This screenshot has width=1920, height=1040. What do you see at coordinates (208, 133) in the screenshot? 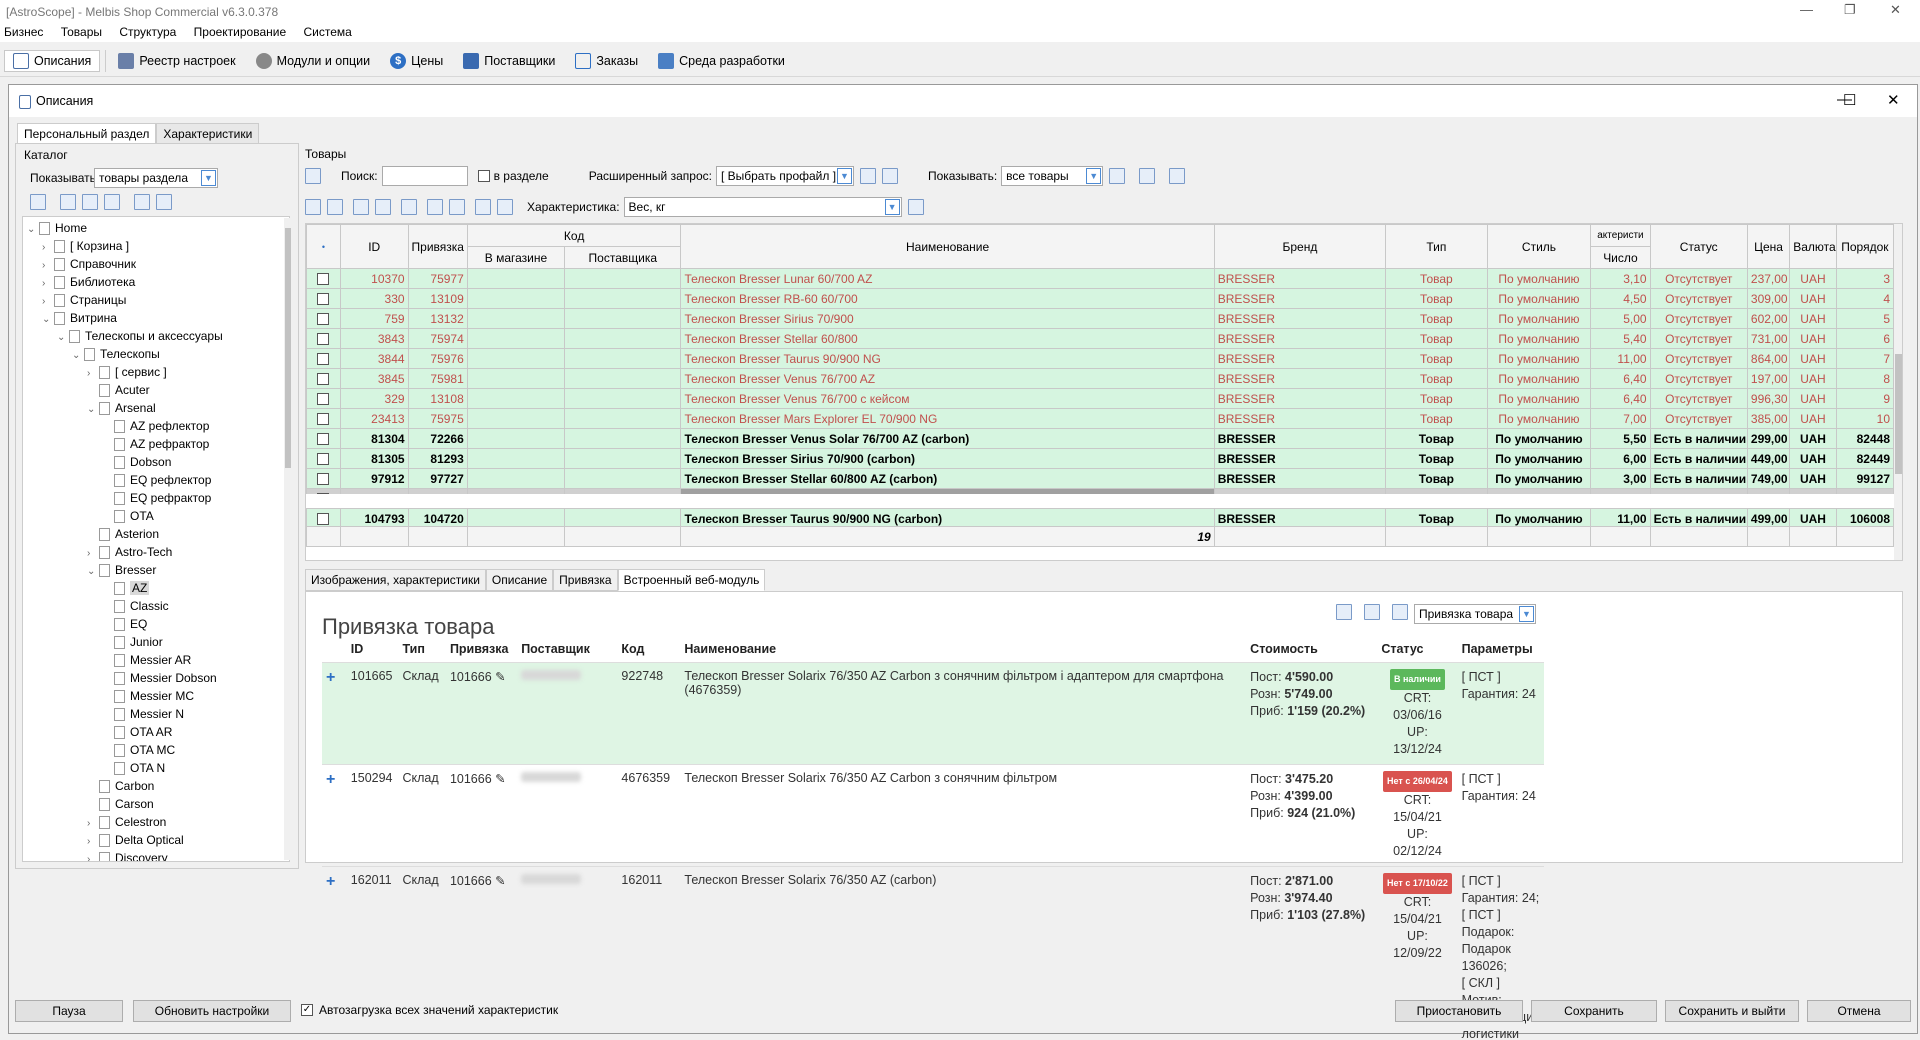
I see `tab-characteristics: Характеристики` at bounding box center [208, 133].